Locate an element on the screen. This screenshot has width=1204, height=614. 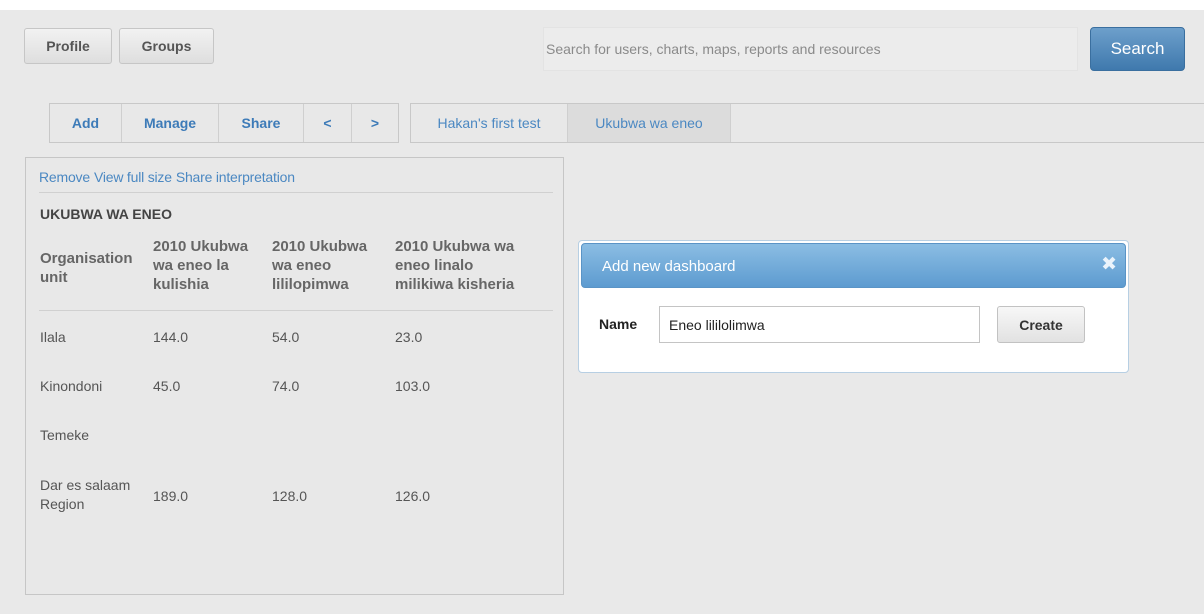
table-cell-unit: Dar es salaam Region is located at coordinates (85, 494).